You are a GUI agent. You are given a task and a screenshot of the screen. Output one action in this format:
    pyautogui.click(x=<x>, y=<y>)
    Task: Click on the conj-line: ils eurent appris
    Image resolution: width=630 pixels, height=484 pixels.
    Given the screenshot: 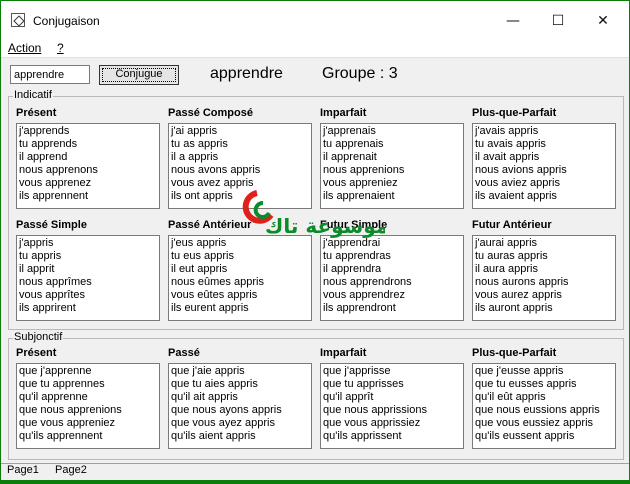 What is the action you would take?
    pyautogui.click(x=210, y=308)
    